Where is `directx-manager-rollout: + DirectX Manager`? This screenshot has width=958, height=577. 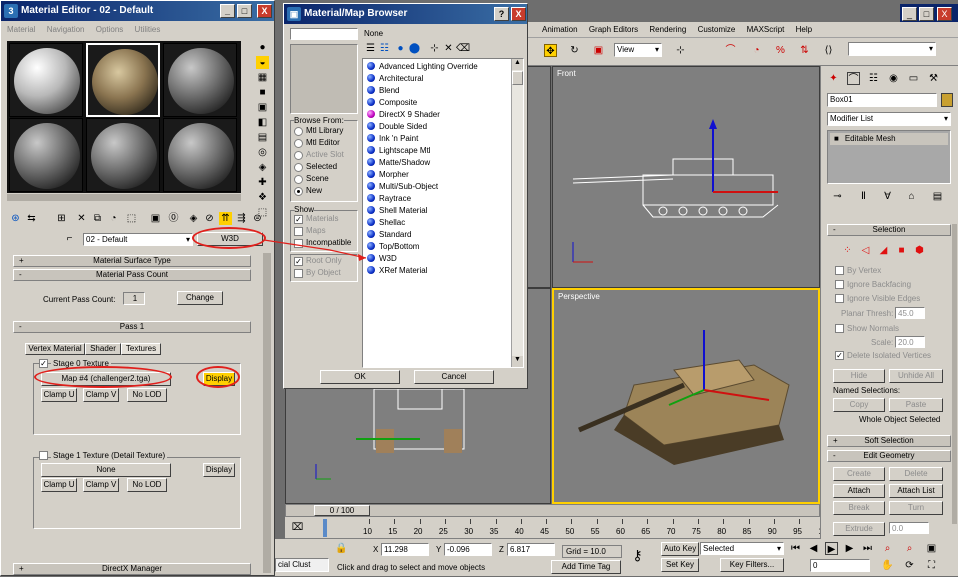 directx-manager-rollout: + DirectX Manager is located at coordinates (132, 569).